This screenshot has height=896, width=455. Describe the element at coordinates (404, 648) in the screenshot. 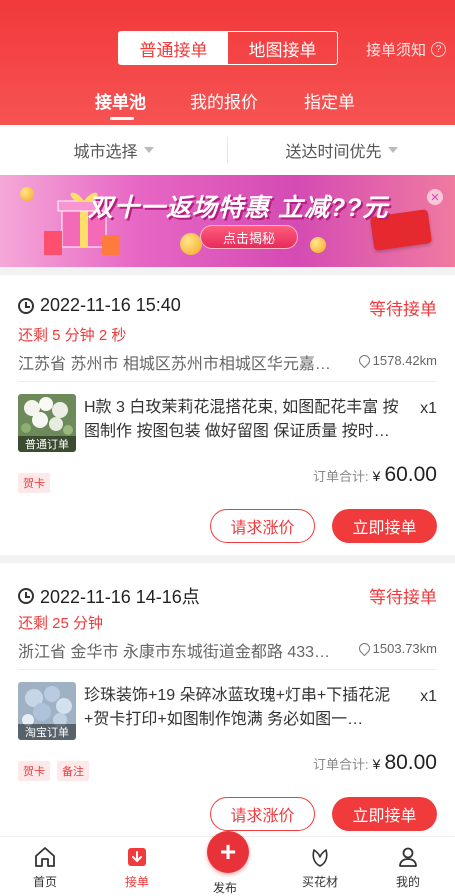

I see `distance-text: 1503.73km` at that location.